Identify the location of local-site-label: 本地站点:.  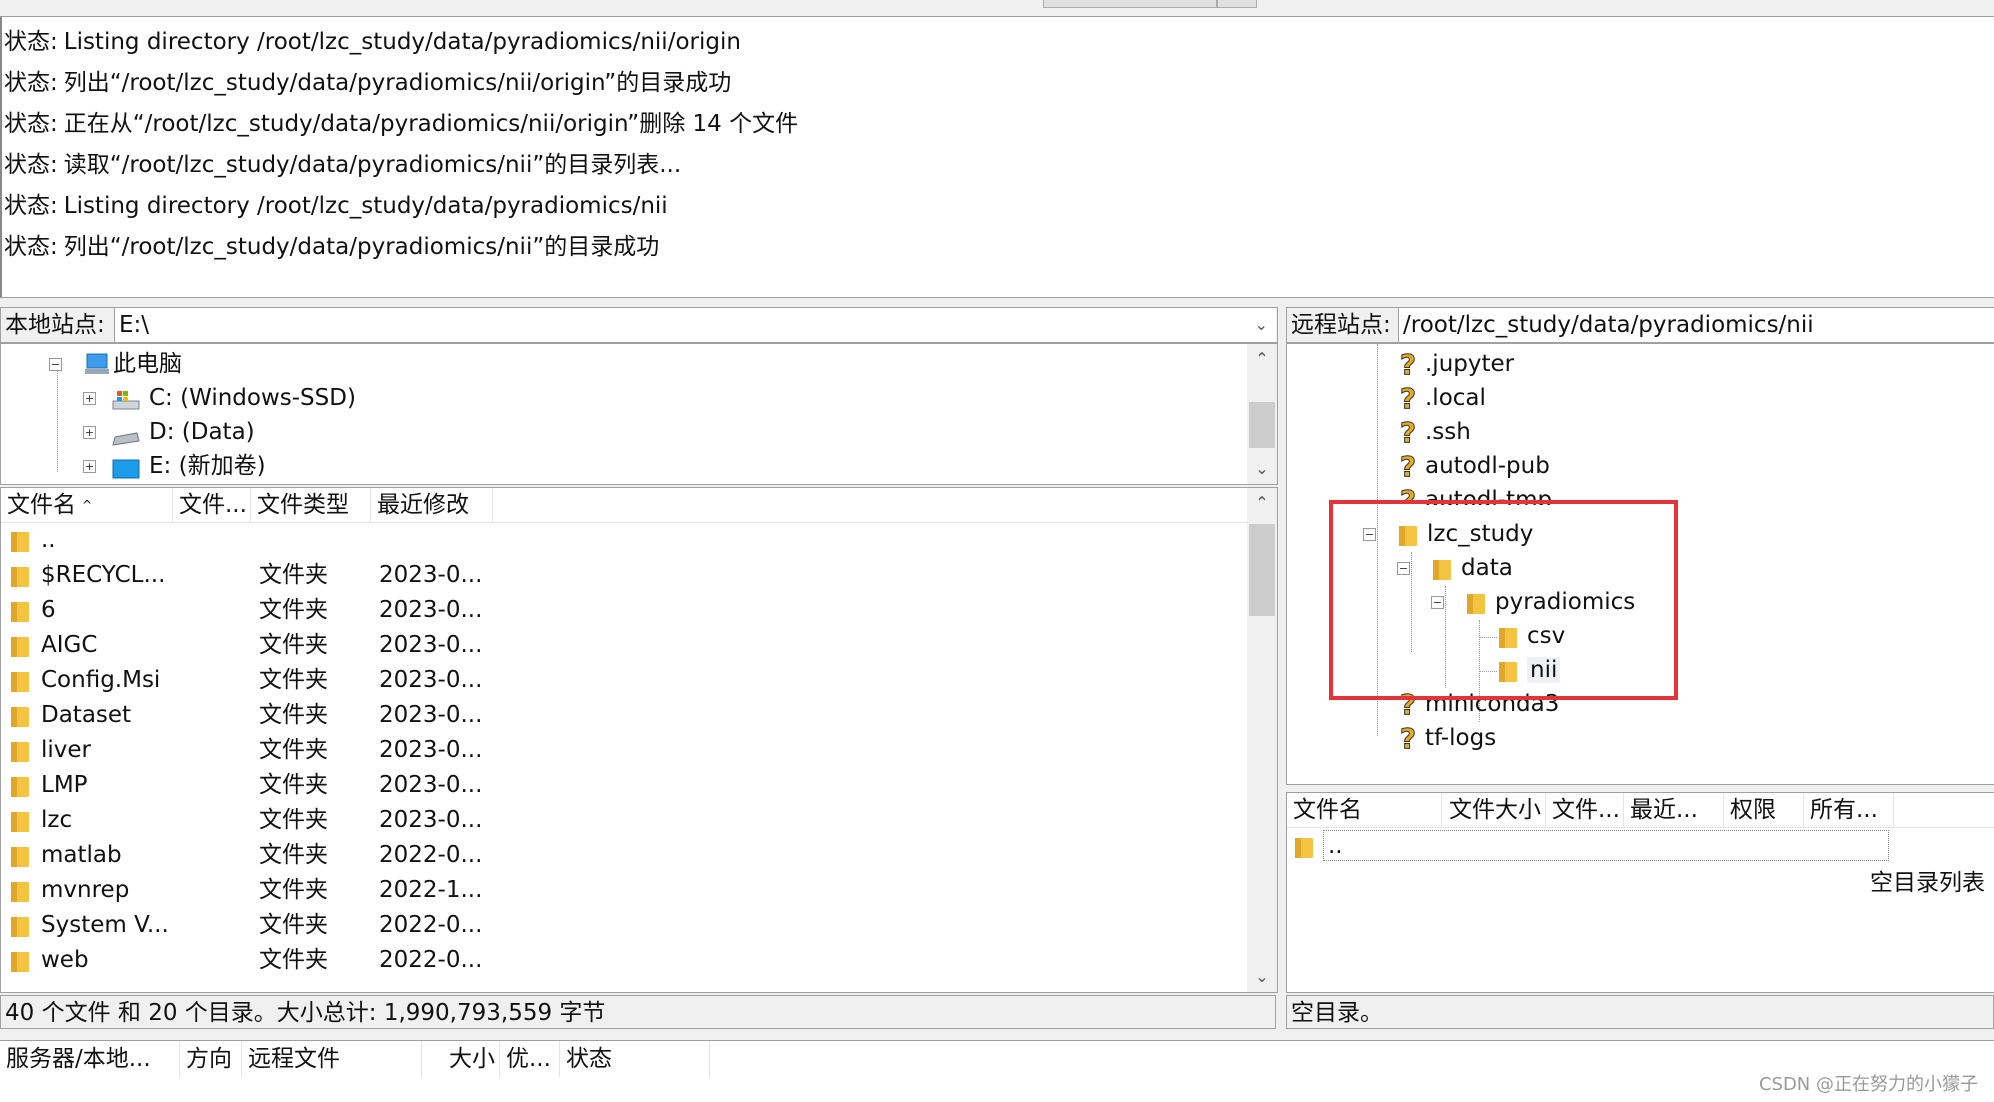
(55, 325).